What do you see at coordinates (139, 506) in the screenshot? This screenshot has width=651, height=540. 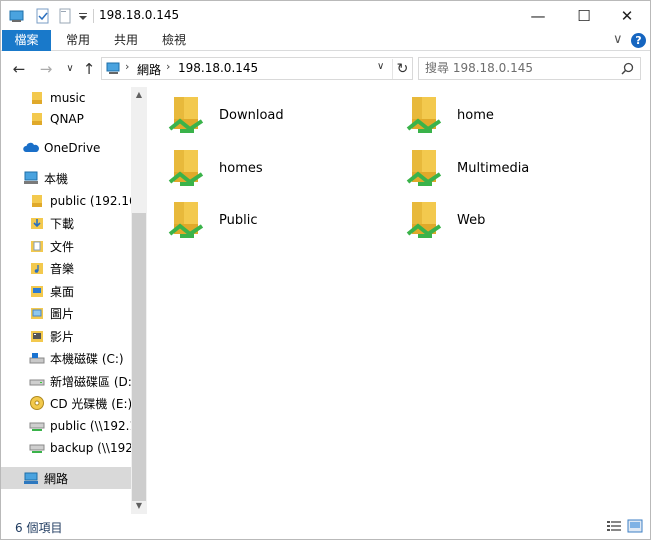 I see `scroll-down-arrow-icon: ▼` at bounding box center [139, 506].